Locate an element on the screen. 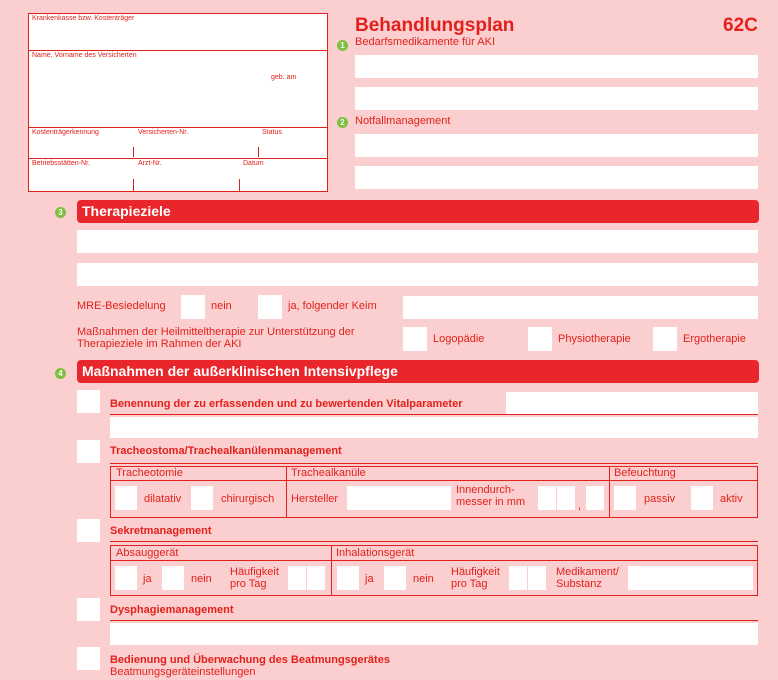  mre-keim-field is located at coordinates (580, 307).